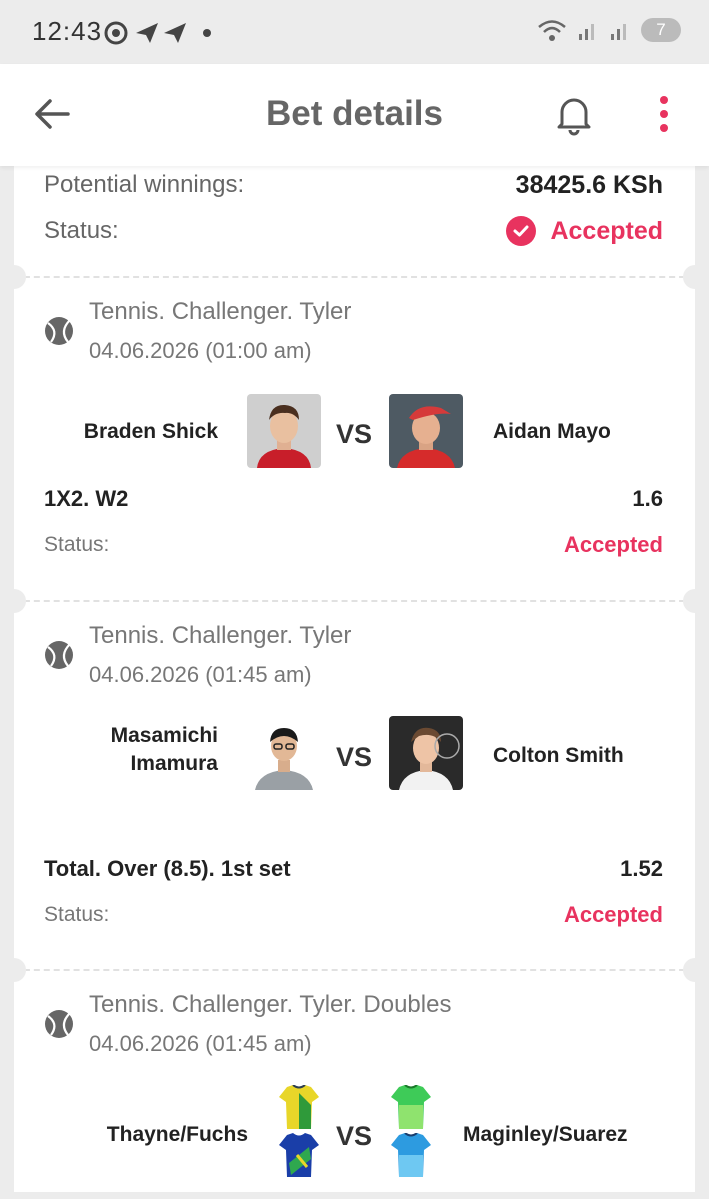 The image size is (709, 1199). What do you see at coordinates (354, 1195) in the screenshot?
I see `bottom-edge` at bounding box center [354, 1195].